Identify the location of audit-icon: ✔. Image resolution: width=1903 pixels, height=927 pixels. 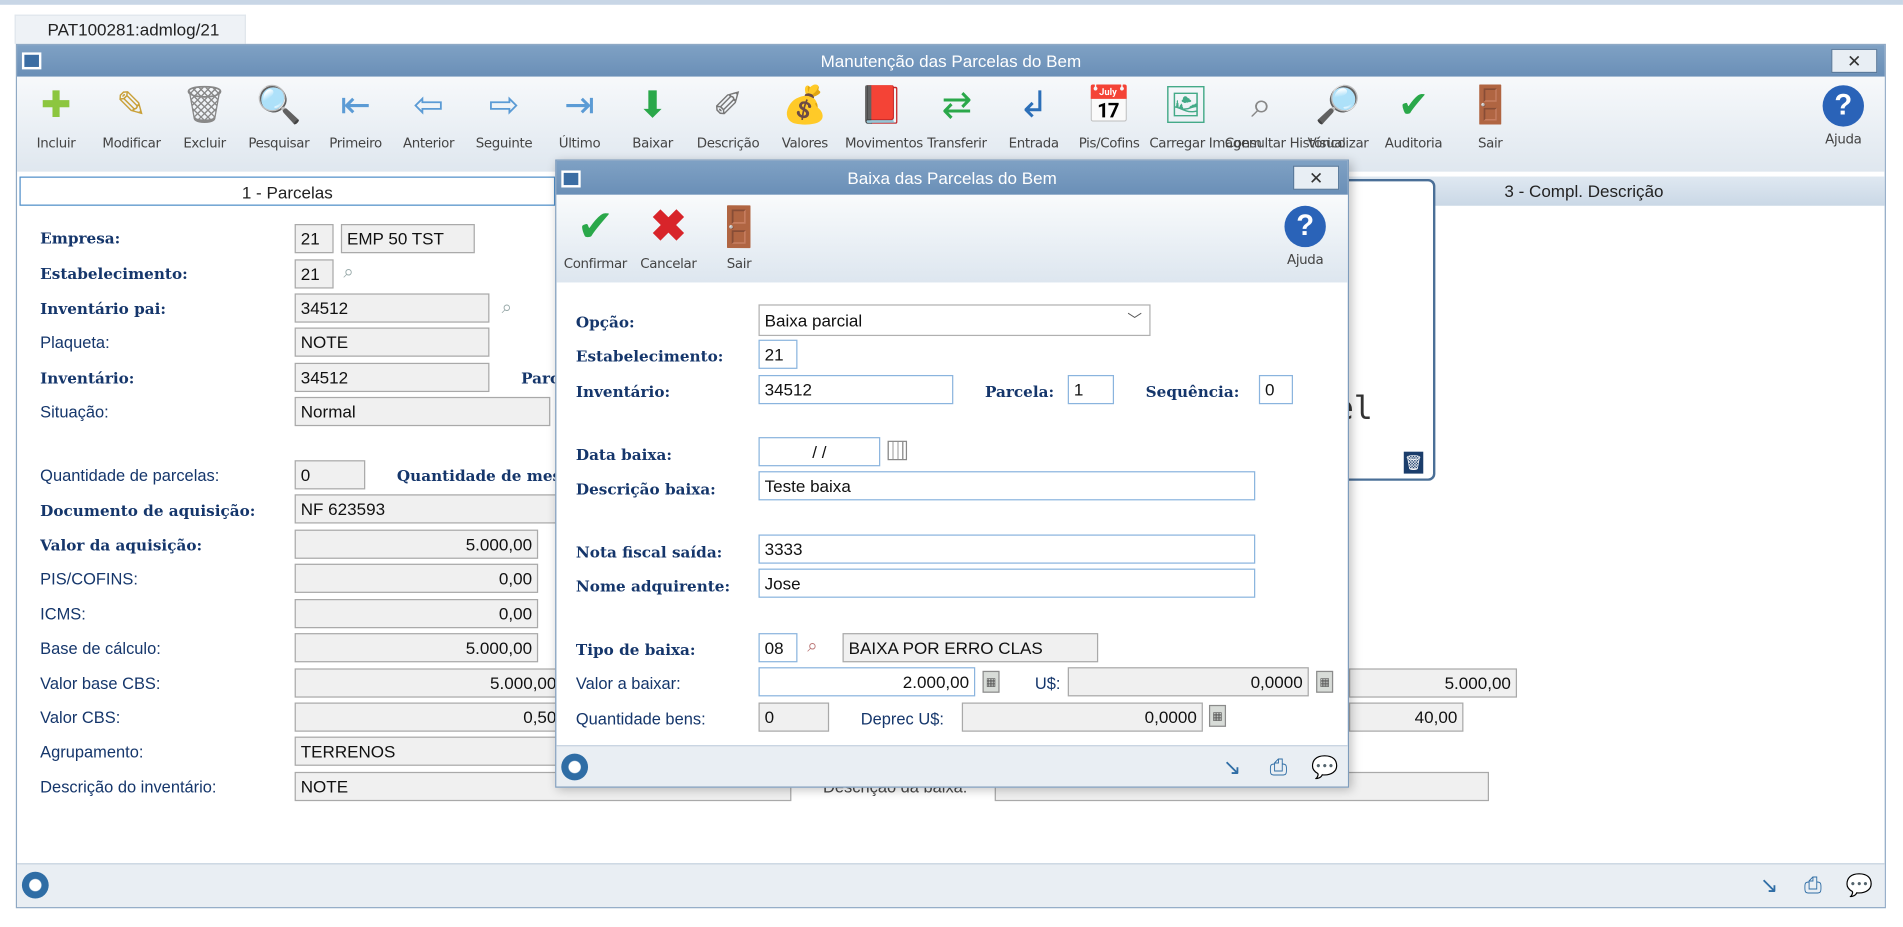
(1413, 105).